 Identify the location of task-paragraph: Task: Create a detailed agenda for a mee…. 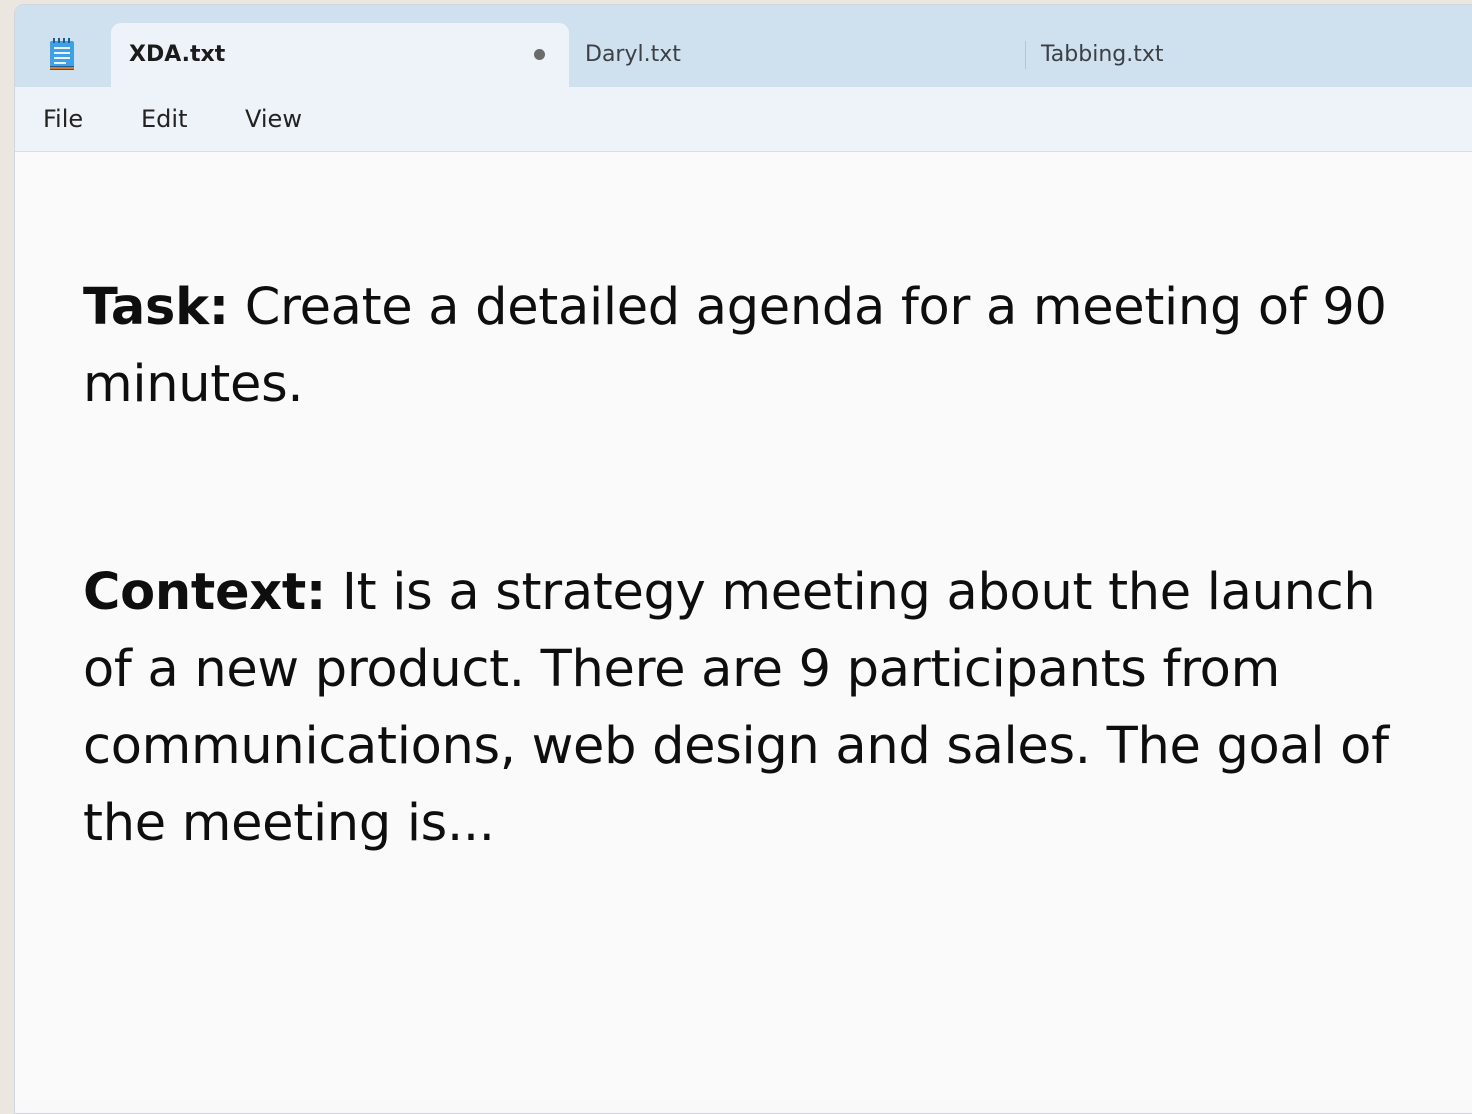
(748, 346).